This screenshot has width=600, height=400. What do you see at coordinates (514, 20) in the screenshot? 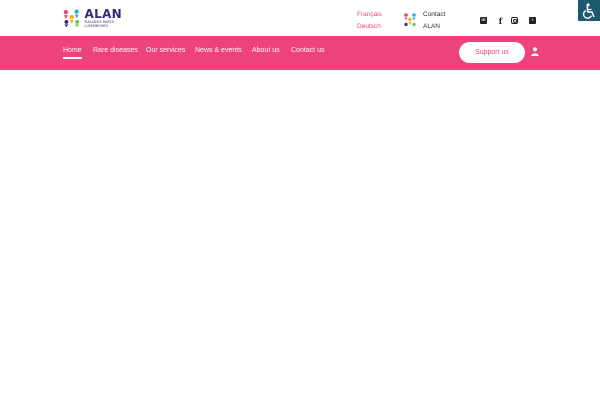
I see `instagram-icon` at bounding box center [514, 20].